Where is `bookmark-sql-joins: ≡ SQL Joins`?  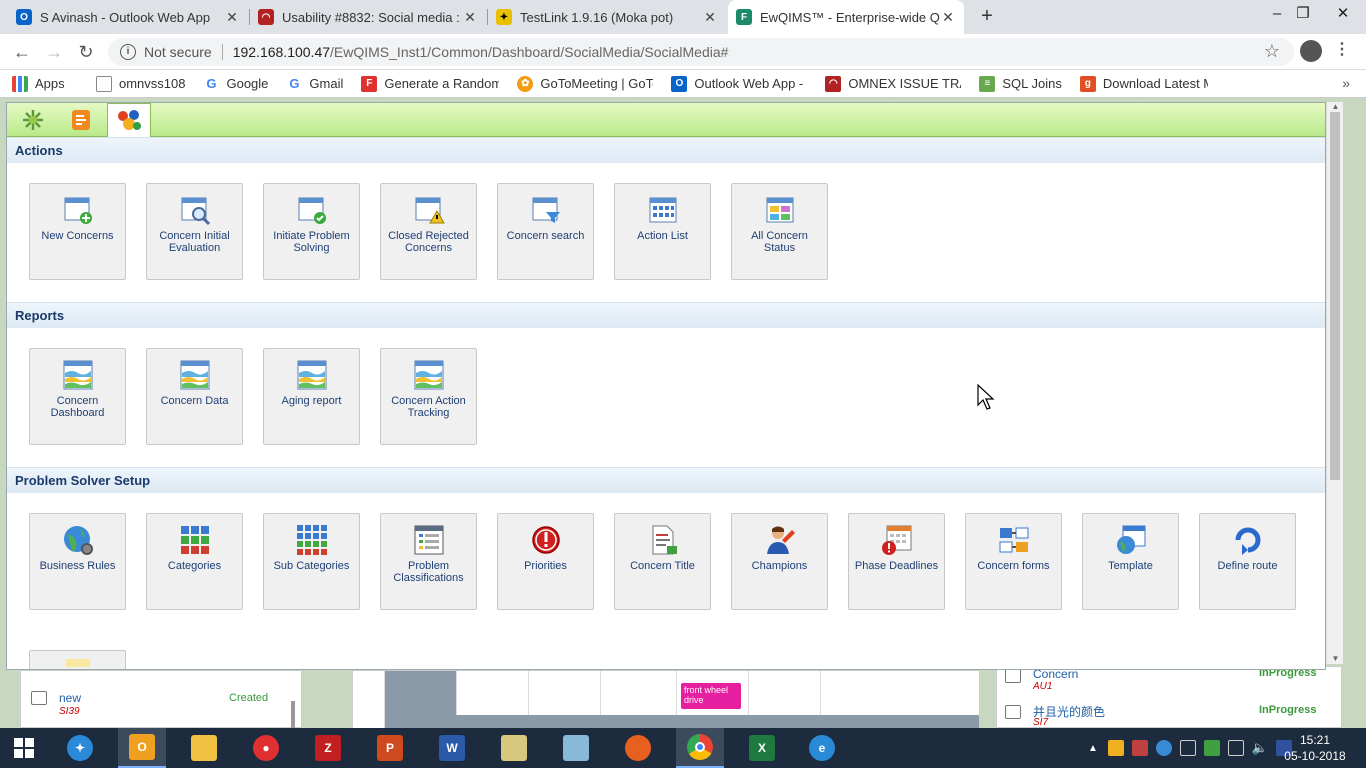
bookmark-sql-joins: ≡ SQL Joins is located at coordinates (1020, 83).